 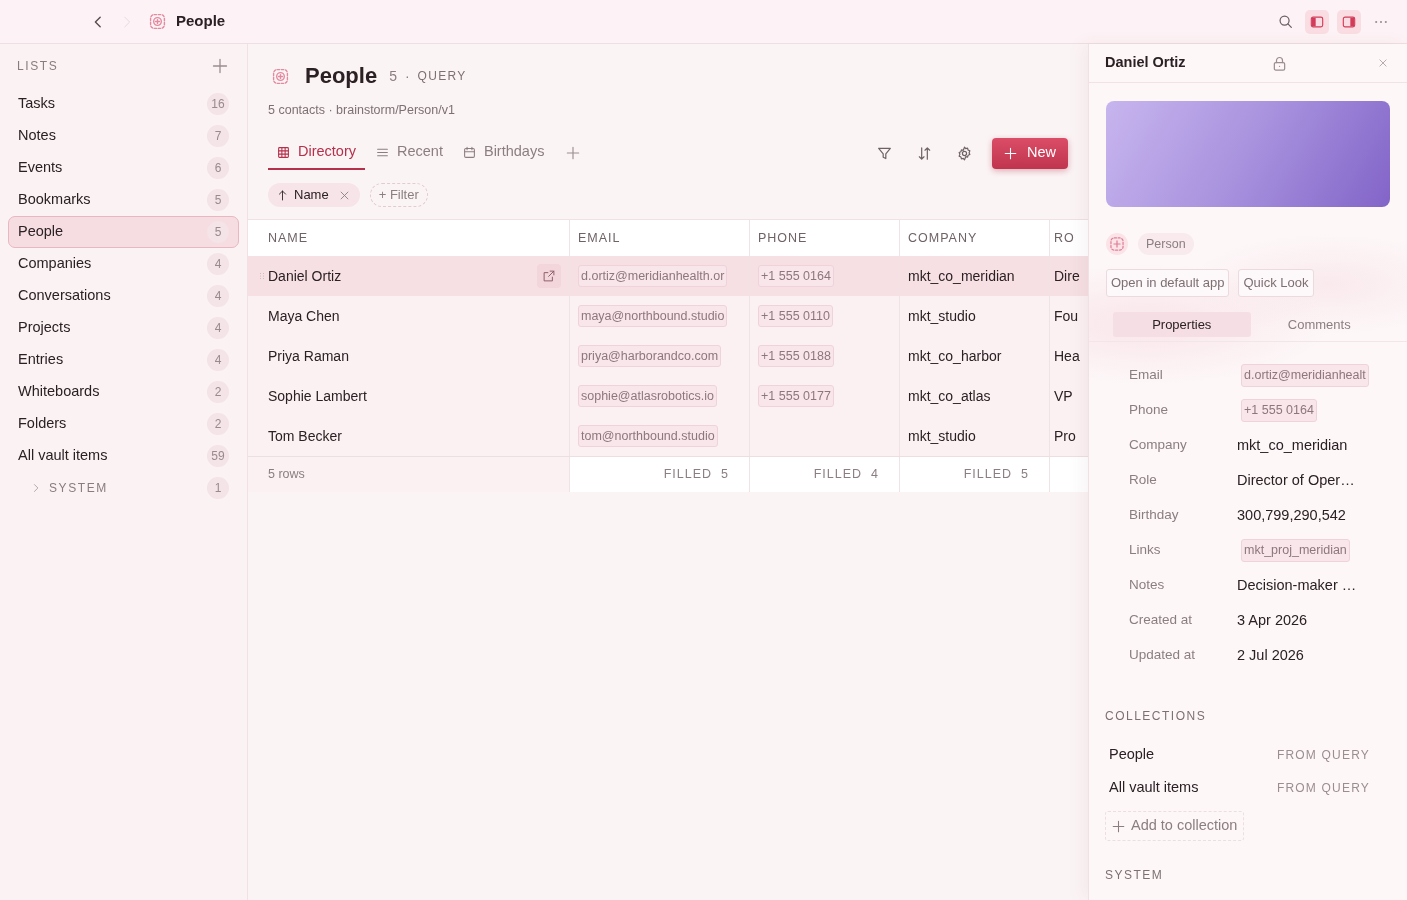 I want to click on action-button: Open in default app, so click(x=1168, y=283).